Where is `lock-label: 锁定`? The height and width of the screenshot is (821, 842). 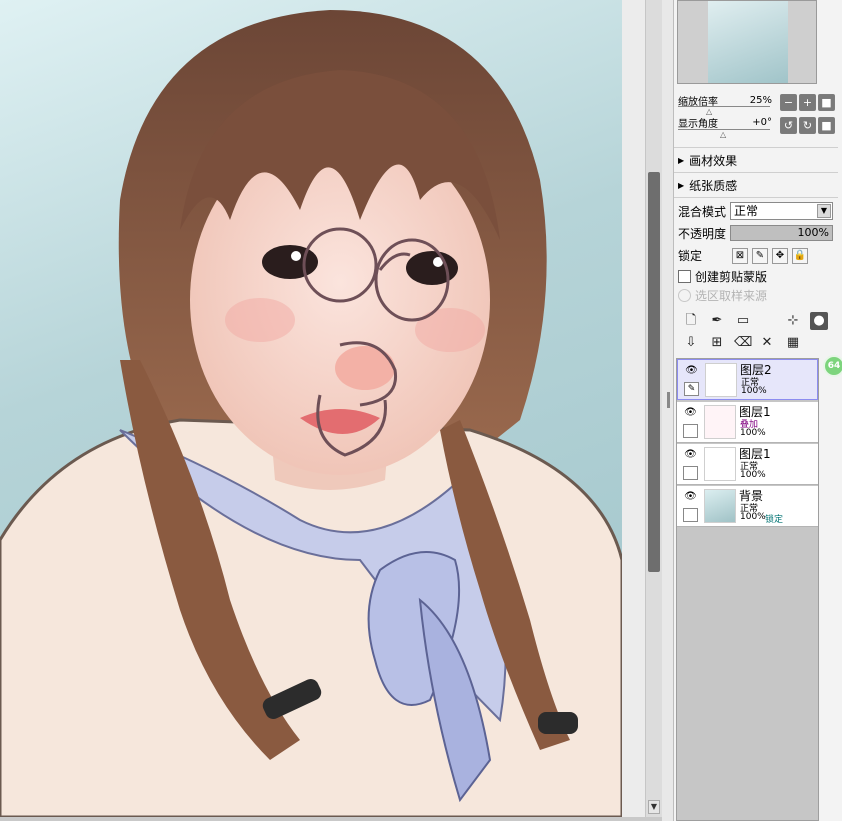
lock-label: 锁定 is located at coordinates (690, 256).